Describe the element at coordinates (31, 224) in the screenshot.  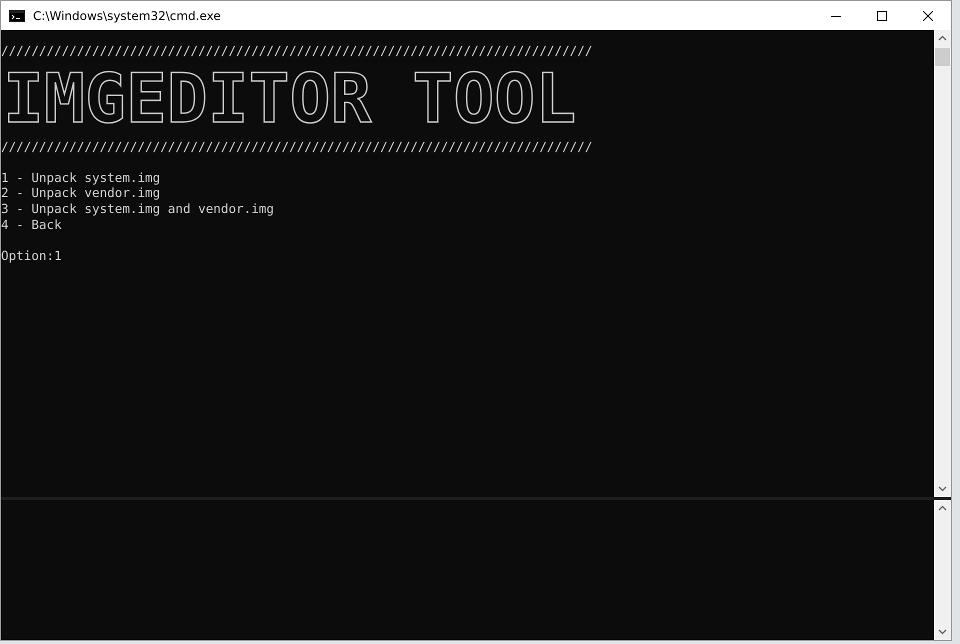
I see `console-line: 4 - Back` at that location.